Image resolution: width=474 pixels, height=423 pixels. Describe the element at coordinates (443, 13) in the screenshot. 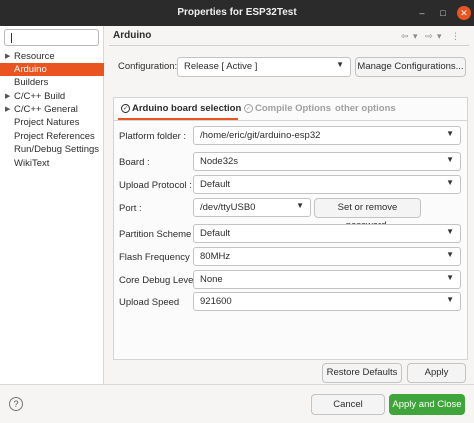

I see `maximize-icon: □` at that location.